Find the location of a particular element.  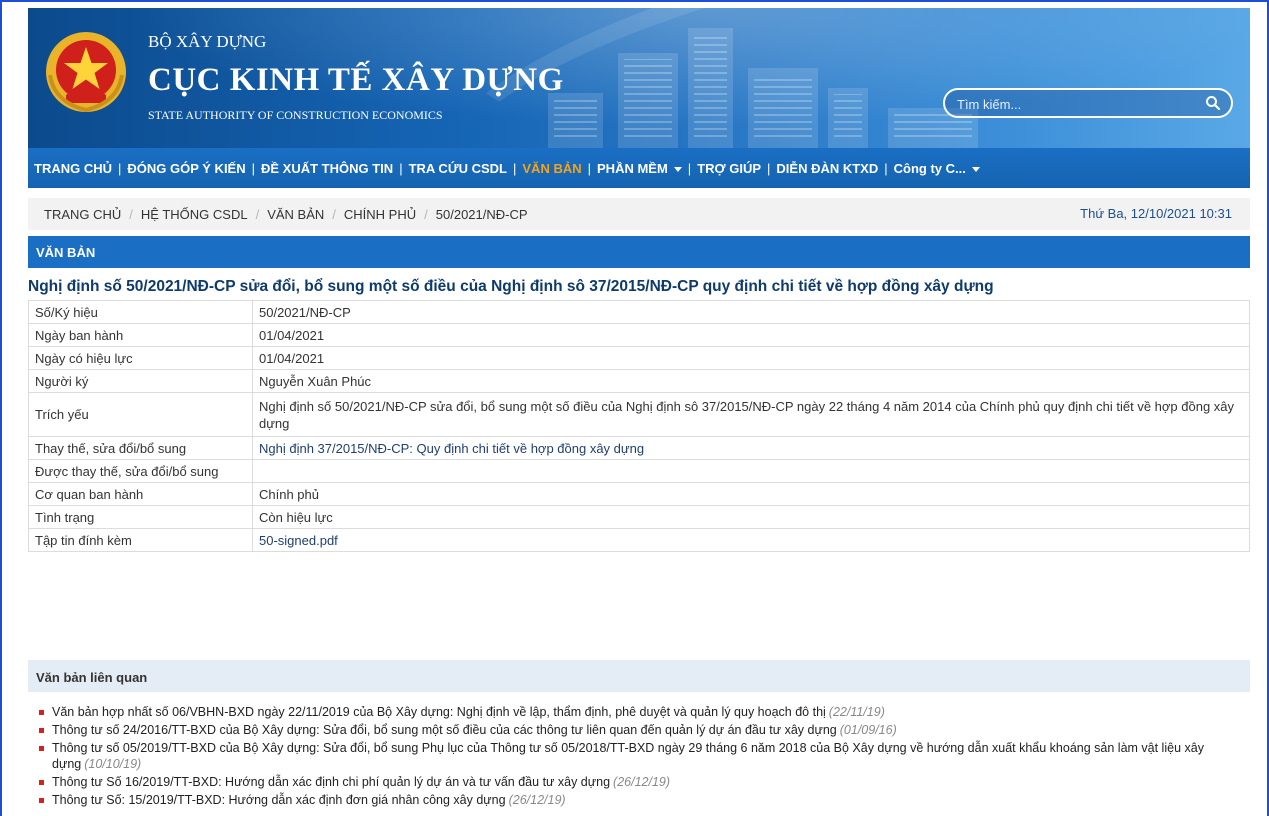

table-row: Số/Ký hiệu 50/2021/NĐ-CP is located at coordinates (639, 312).